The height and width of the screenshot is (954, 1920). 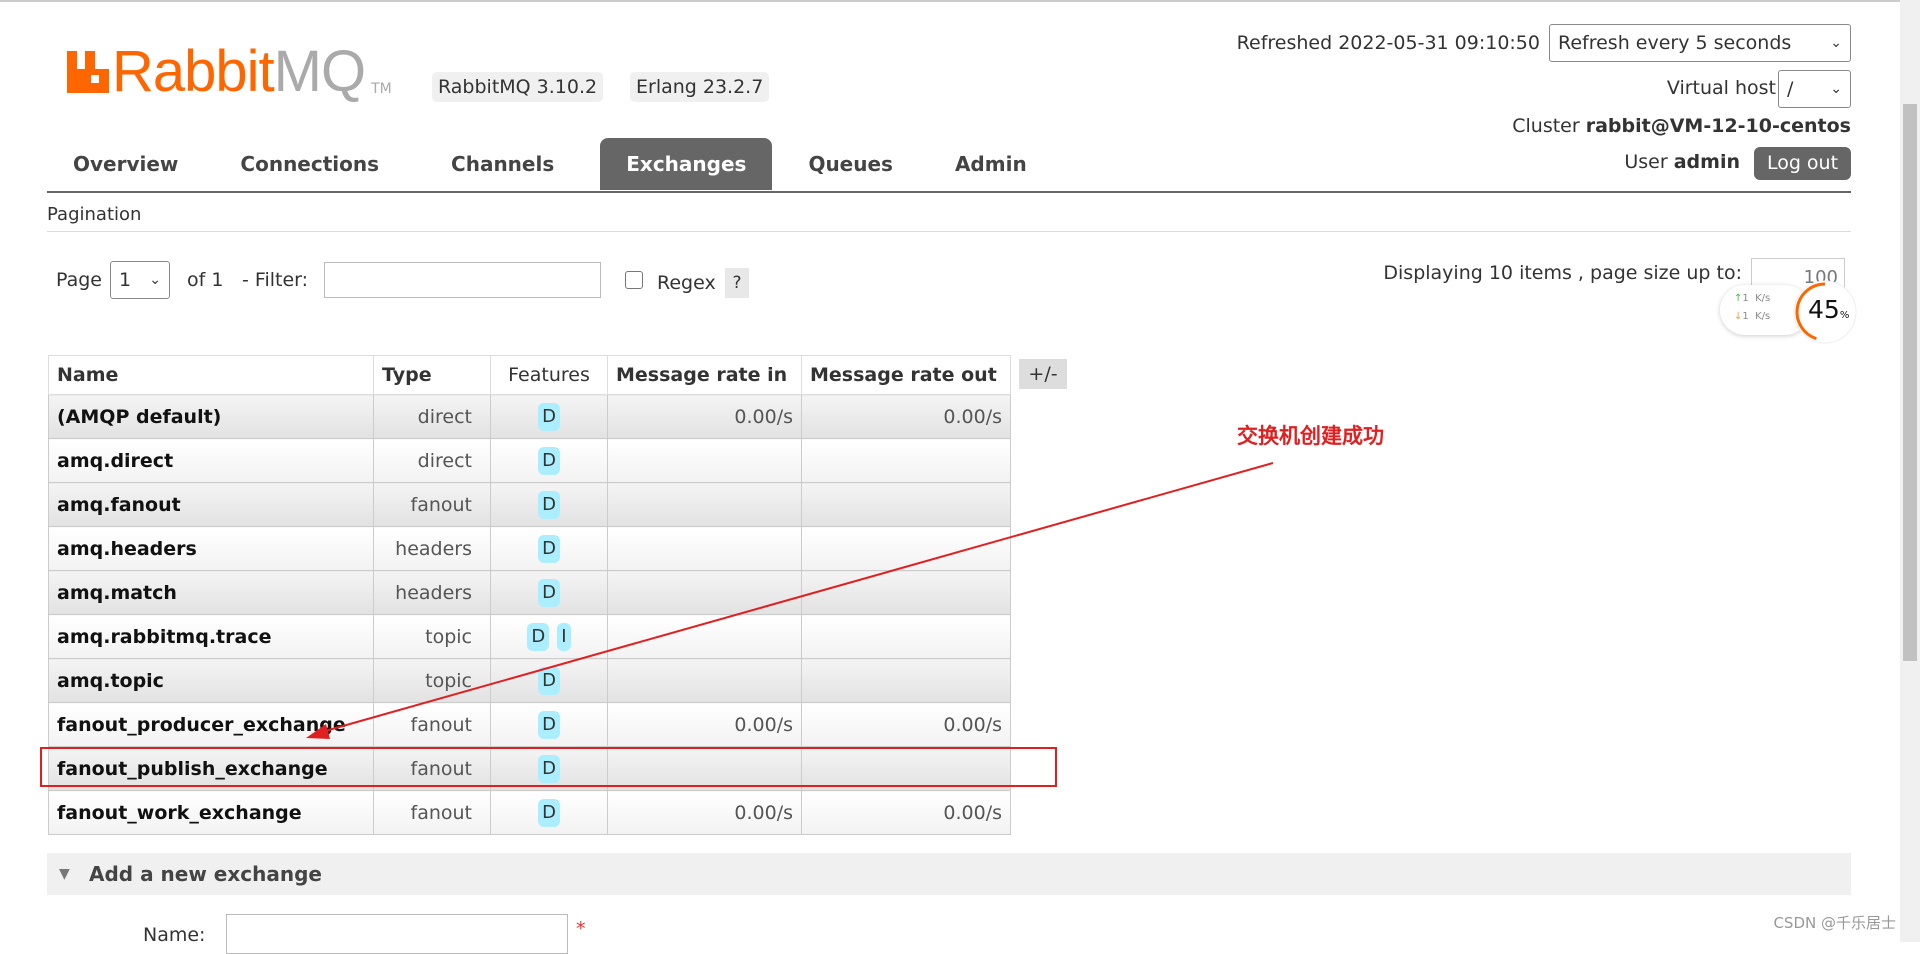 What do you see at coordinates (174, 935) in the screenshot?
I see `name-label: Name:` at bounding box center [174, 935].